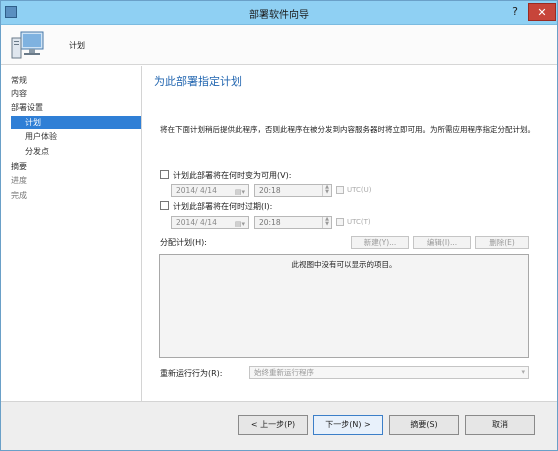 This screenshot has width=558, height=451. What do you see at coordinates (198, 81) in the screenshot?
I see `section-heading: 为此部署指定计划` at bounding box center [198, 81].